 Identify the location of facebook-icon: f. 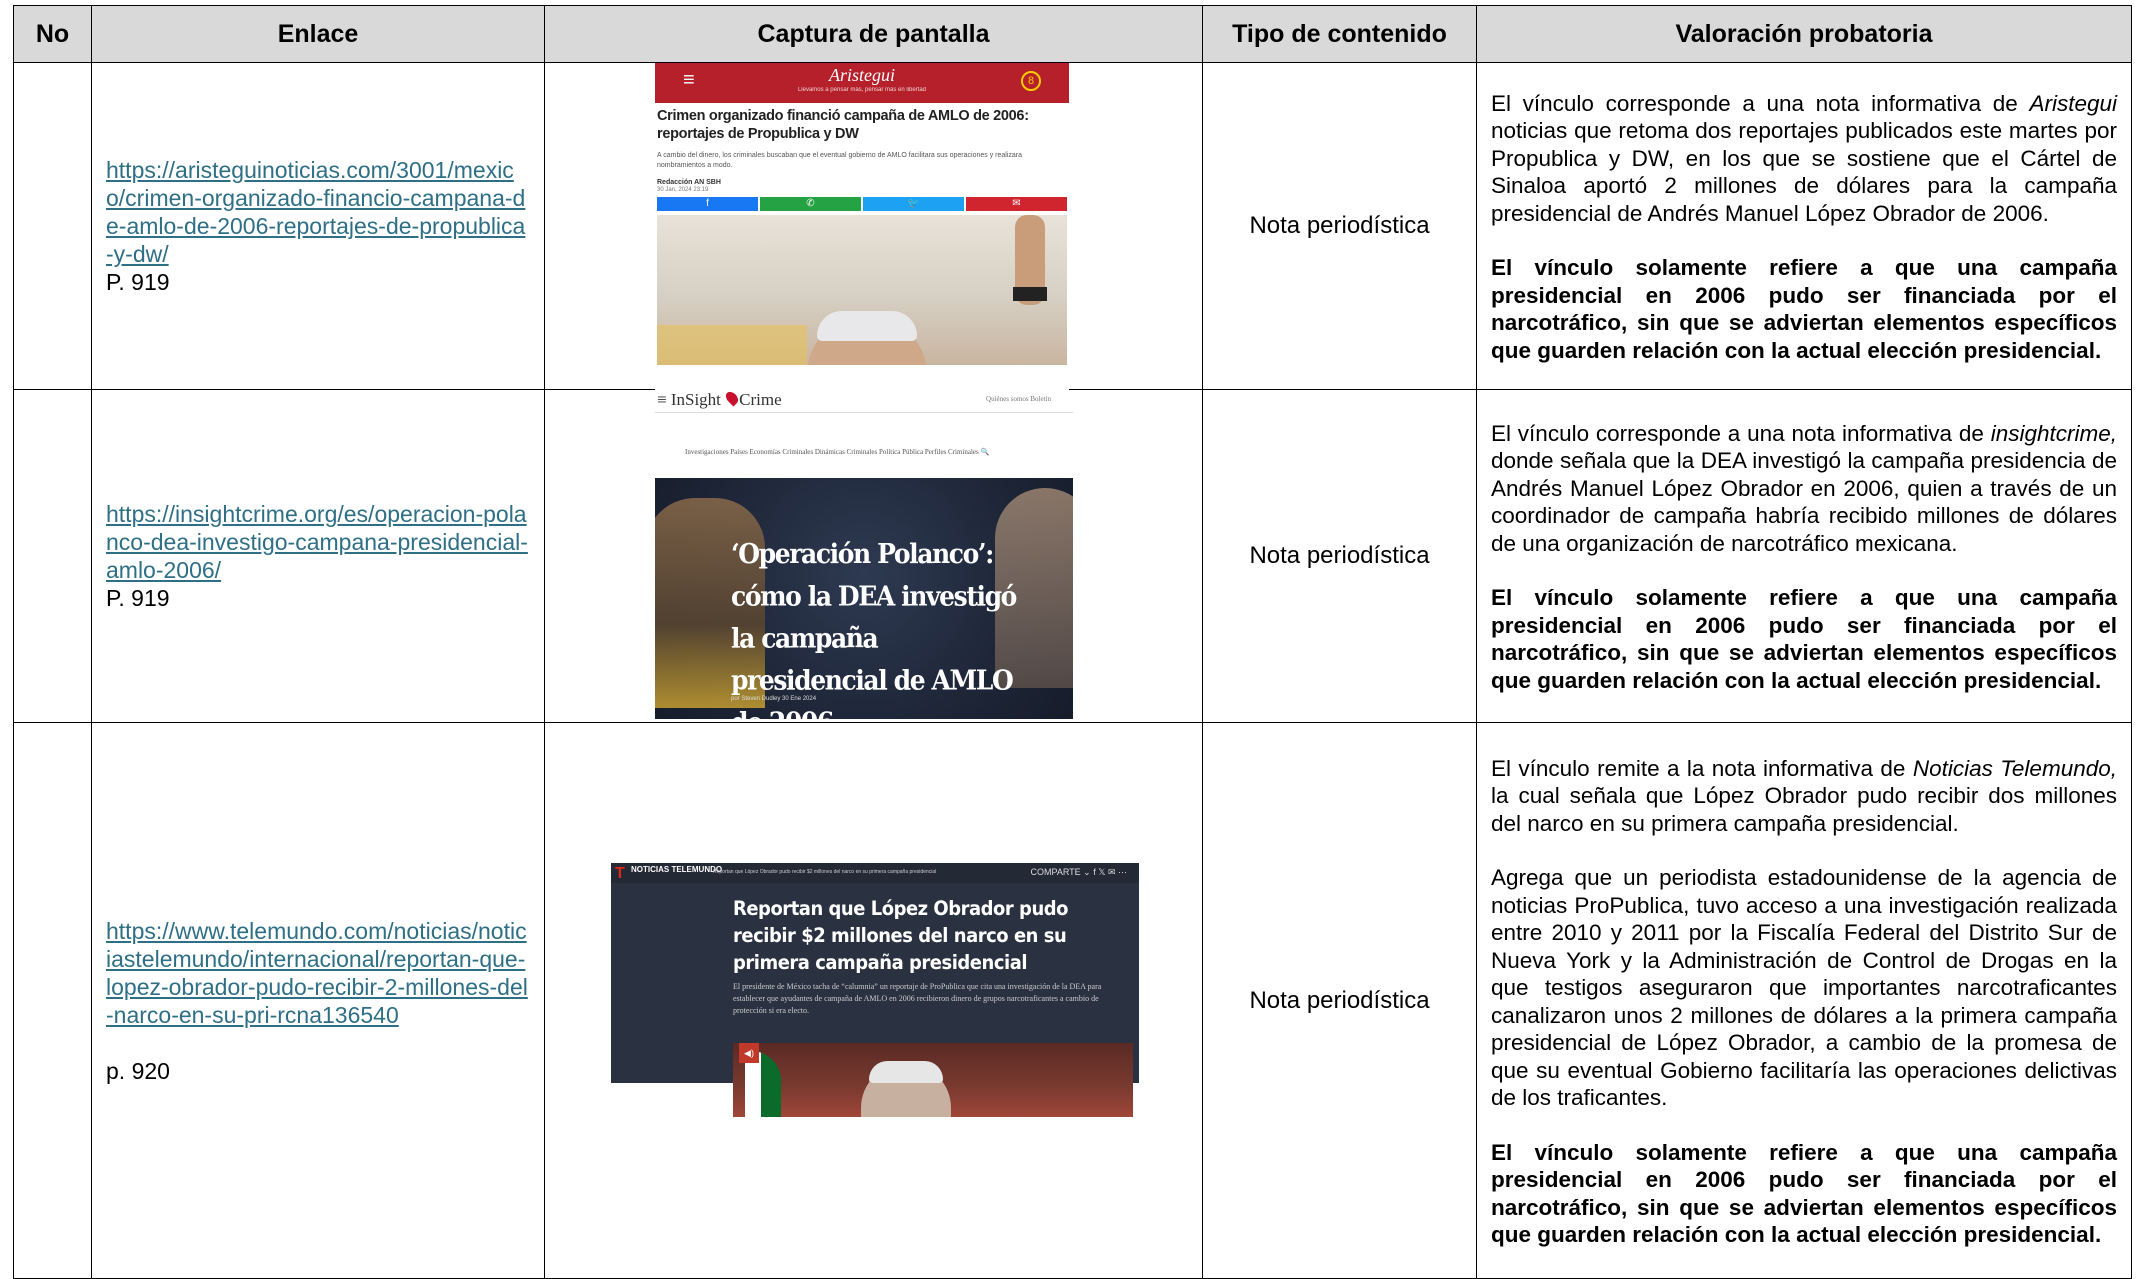
(707, 204).